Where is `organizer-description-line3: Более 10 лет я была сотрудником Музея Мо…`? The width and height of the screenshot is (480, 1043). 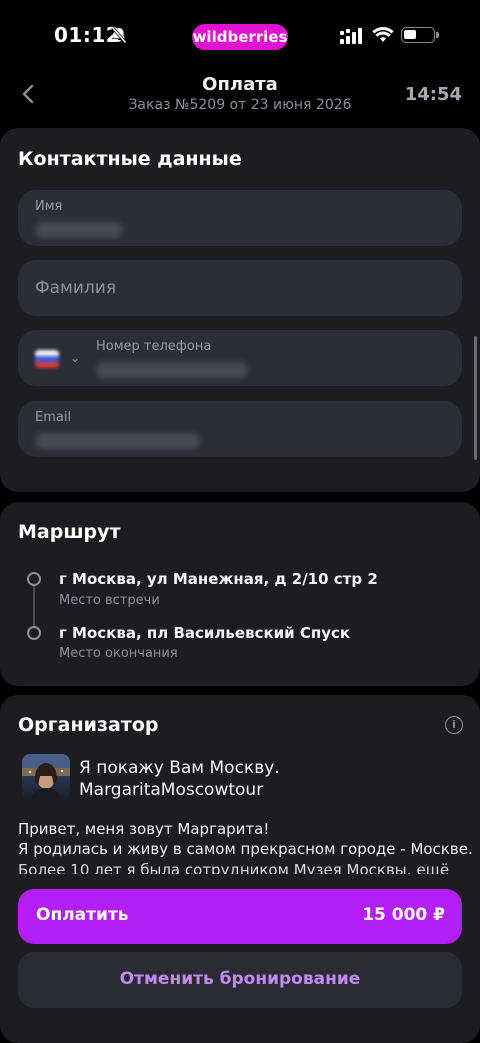
organizer-description-line3: Более 10 лет я была сотрудником Музея Мо… is located at coordinates (240, 867).